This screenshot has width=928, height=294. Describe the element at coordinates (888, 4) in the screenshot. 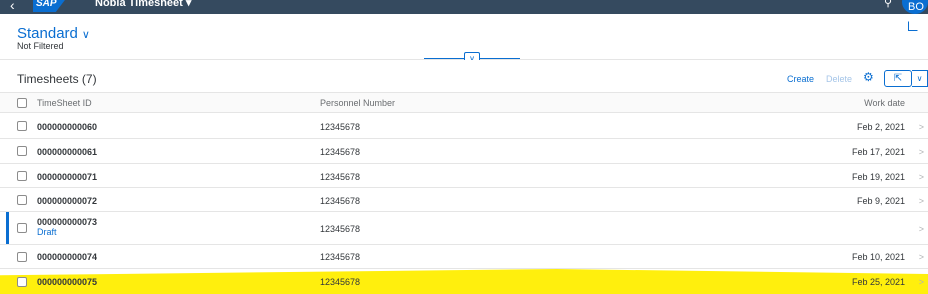

I see `search-icon: ⚲` at that location.